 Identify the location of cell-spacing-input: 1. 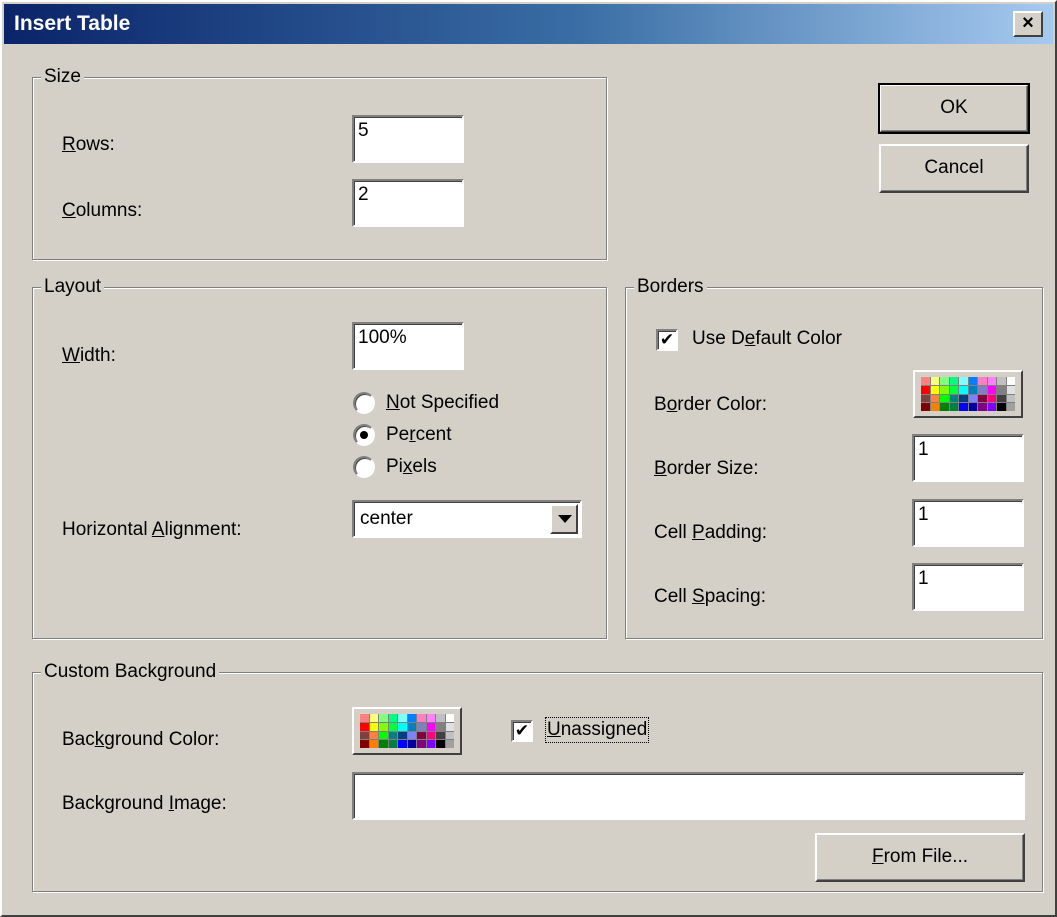
(968, 587).